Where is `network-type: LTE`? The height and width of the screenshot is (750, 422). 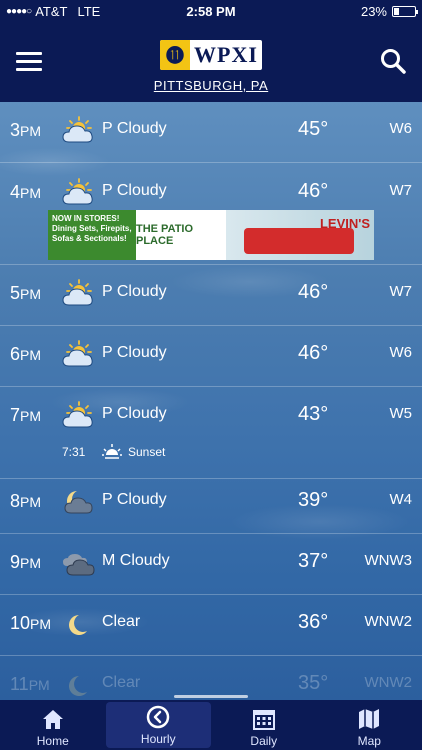
network-type: LTE is located at coordinates (89, 11).